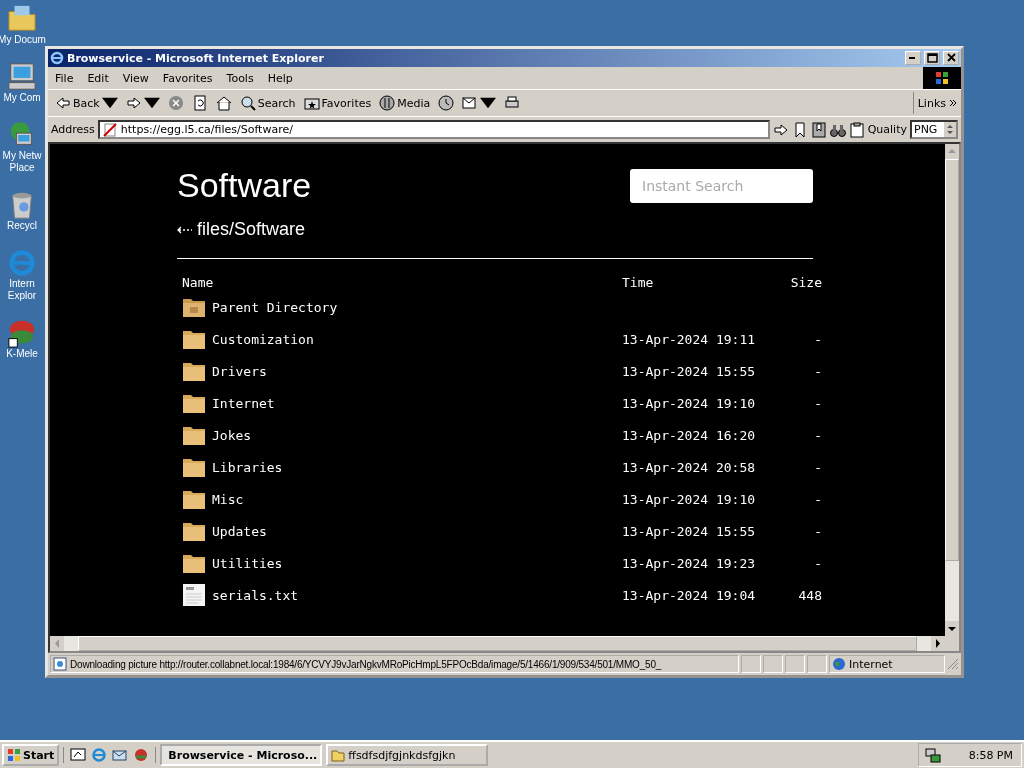 The height and width of the screenshot is (768, 1024). I want to click on bookmark-page-icon, so click(818, 129).